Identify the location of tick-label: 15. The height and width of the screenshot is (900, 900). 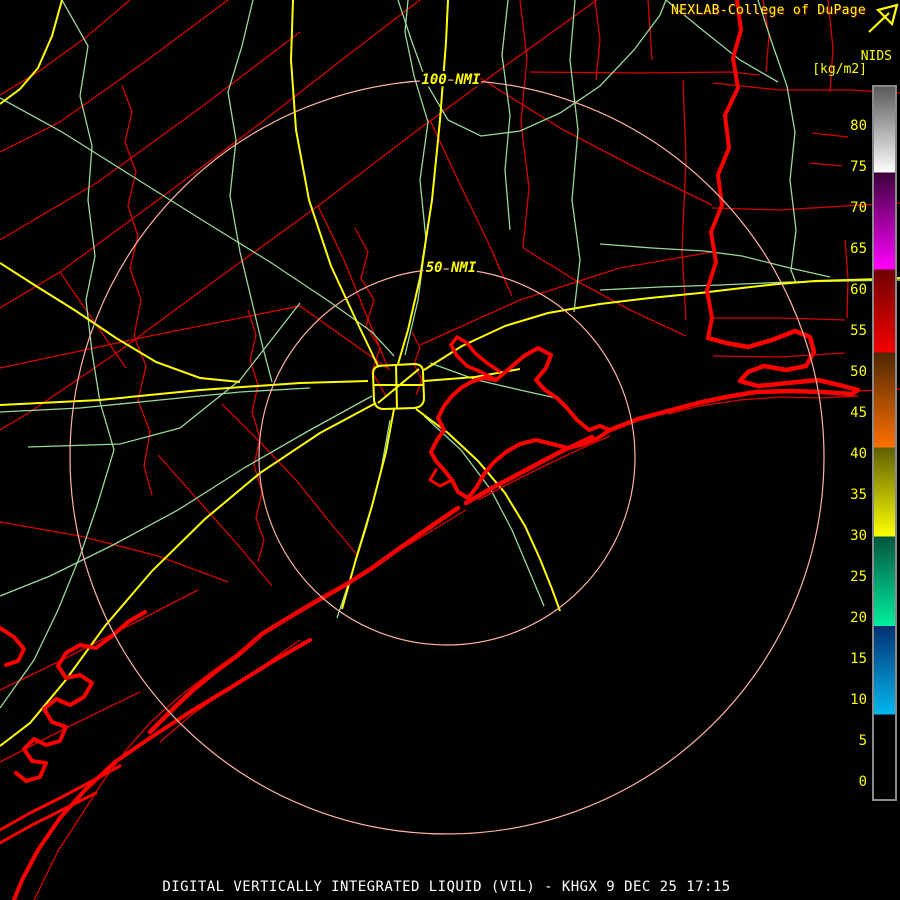
(858, 659).